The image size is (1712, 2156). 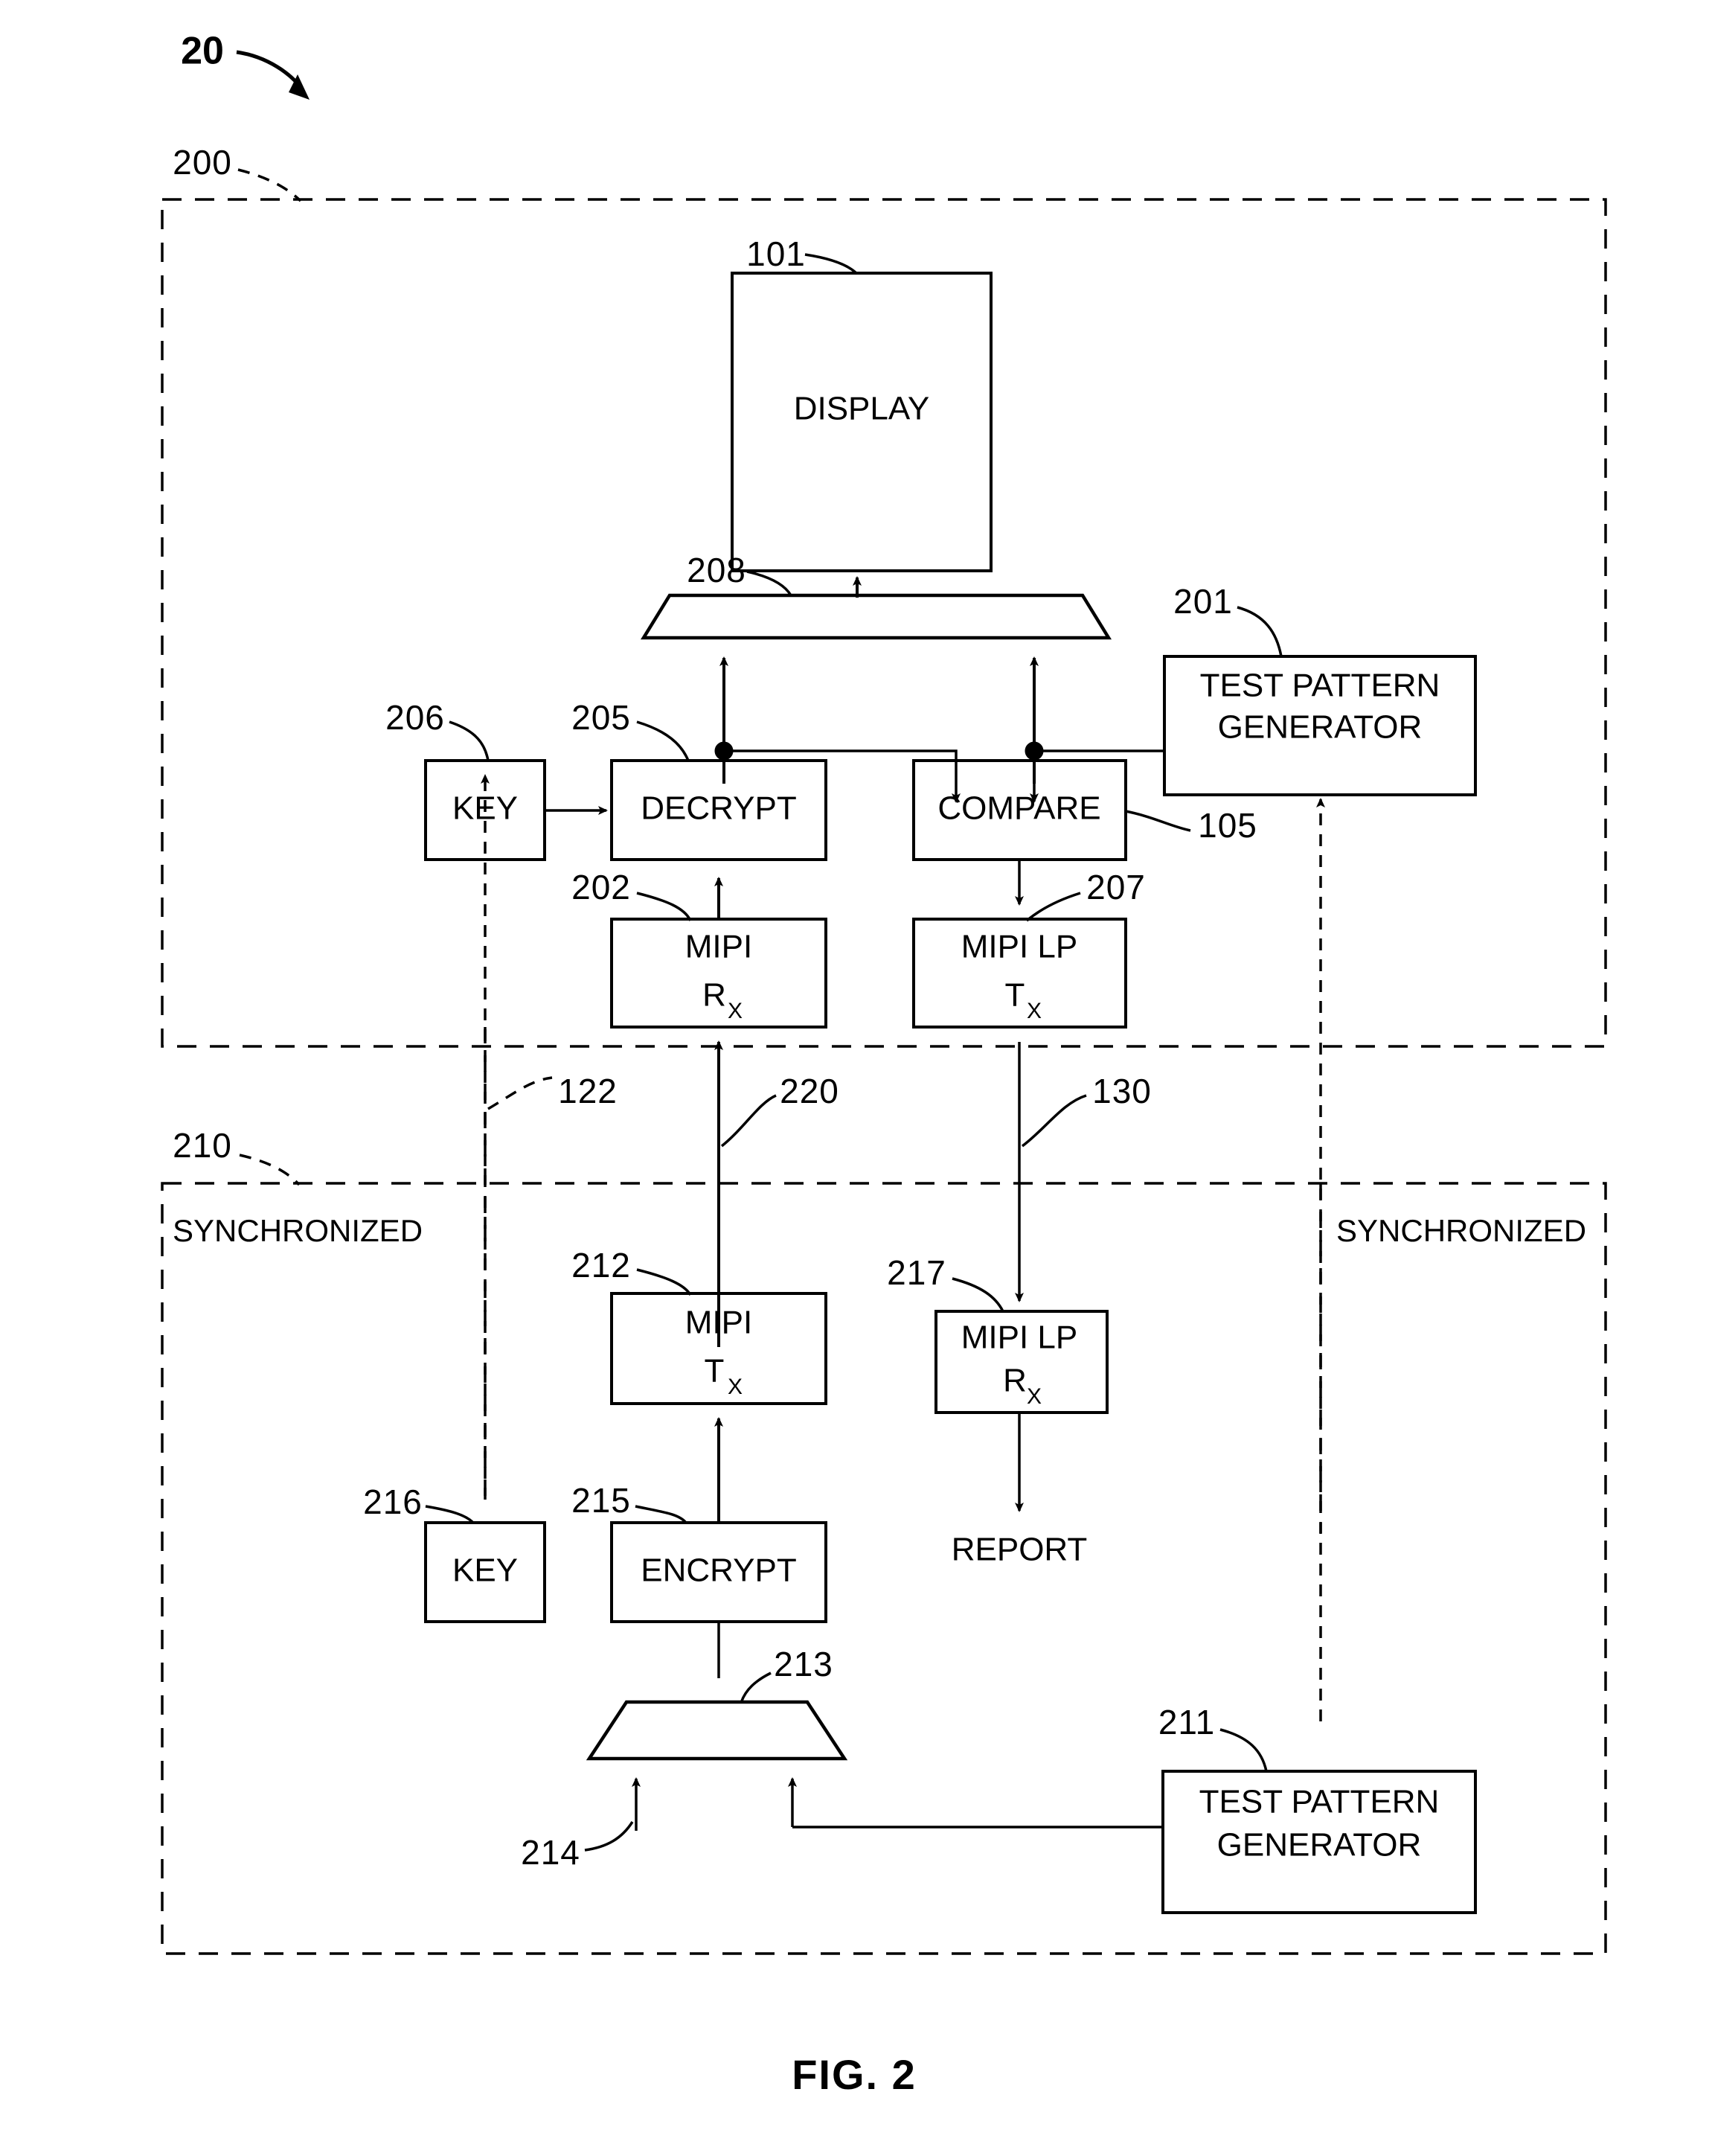 I want to click on mipi-tx-leader, so click(x=664, y=1282).